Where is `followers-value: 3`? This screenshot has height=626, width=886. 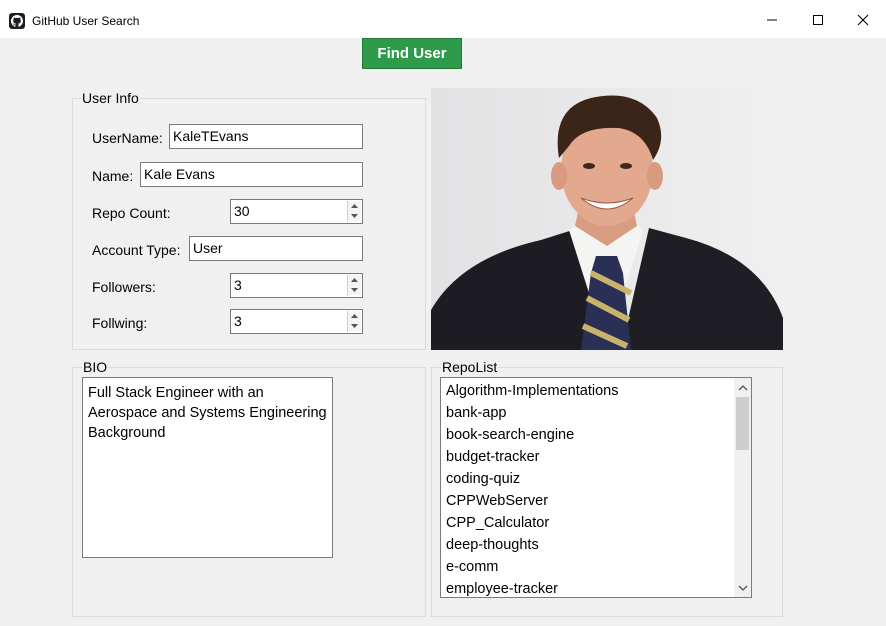 followers-value: 3 is located at coordinates (238, 285).